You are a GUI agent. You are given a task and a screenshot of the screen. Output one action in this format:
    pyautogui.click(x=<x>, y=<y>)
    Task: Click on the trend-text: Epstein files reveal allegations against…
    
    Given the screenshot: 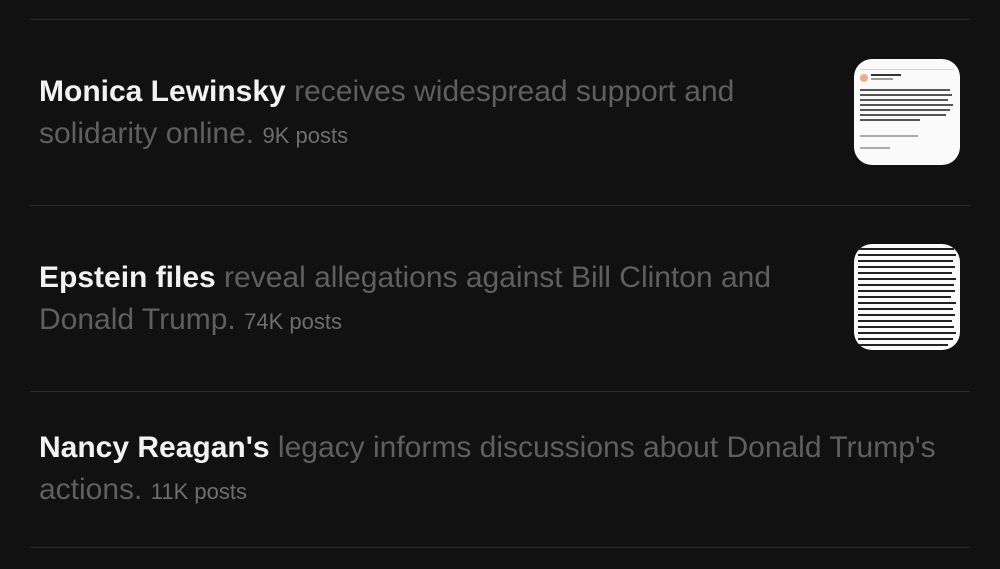 What is the action you would take?
    pyautogui.click(x=409, y=300)
    